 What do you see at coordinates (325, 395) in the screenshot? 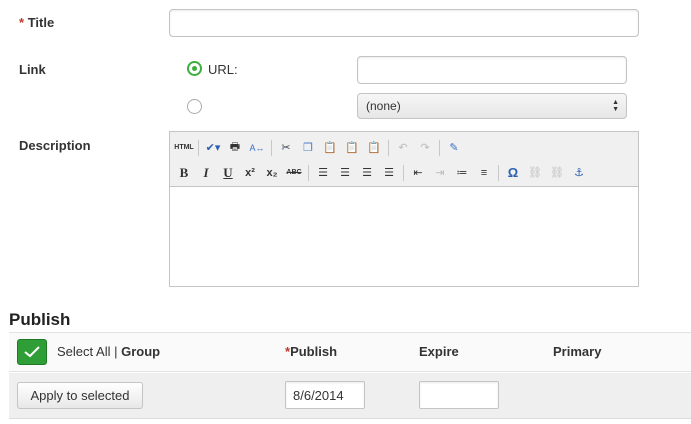
I see `publish-date-input` at bounding box center [325, 395].